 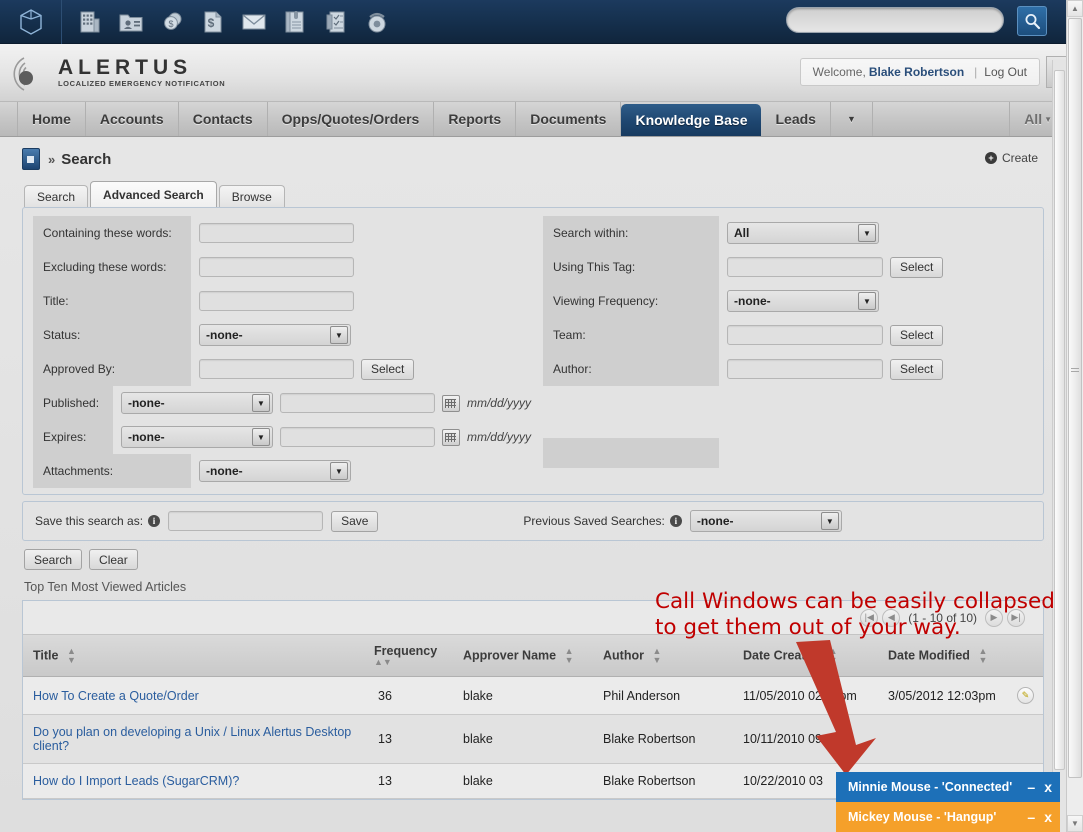 I want to click on tab-advanced-search: Advanced Search, so click(x=153, y=194).